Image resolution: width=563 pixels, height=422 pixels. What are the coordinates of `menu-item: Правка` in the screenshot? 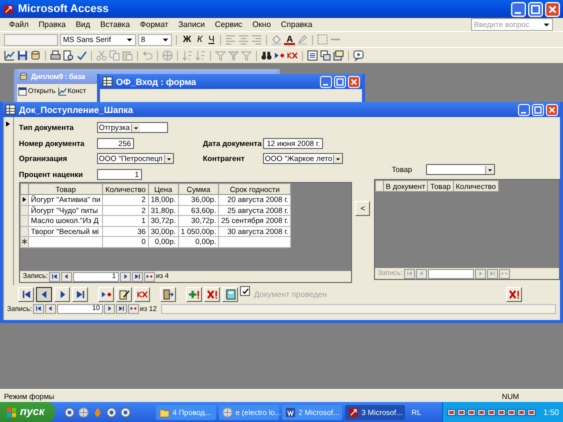 It's located at (52, 24).